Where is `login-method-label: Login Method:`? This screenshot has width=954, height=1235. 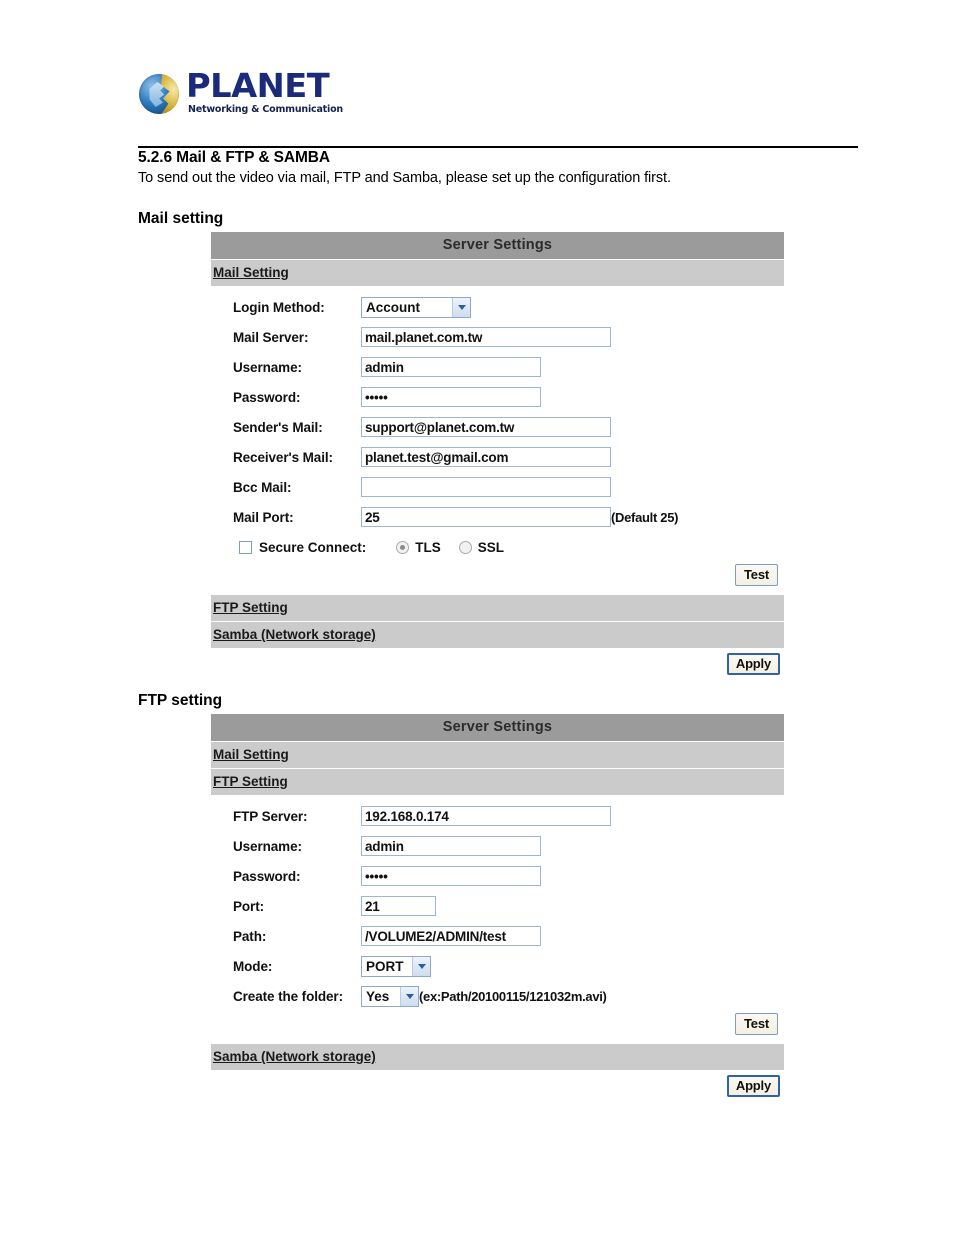
login-method-label: Login Method: is located at coordinates (279, 307).